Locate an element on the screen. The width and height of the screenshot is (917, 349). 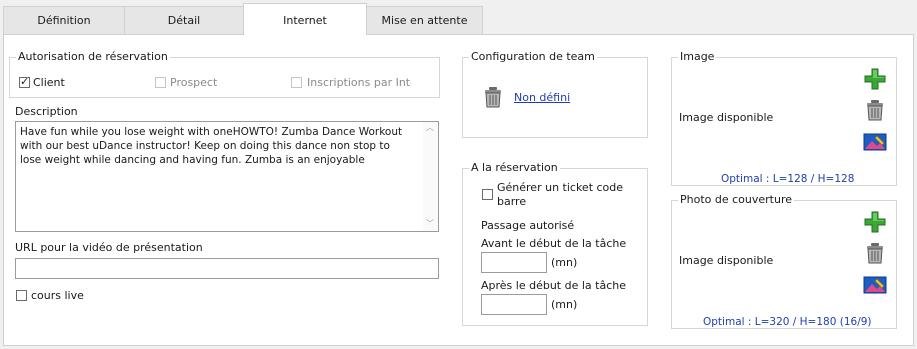
inscriptions-label: Inscriptions par Inte is located at coordinates (359, 82).